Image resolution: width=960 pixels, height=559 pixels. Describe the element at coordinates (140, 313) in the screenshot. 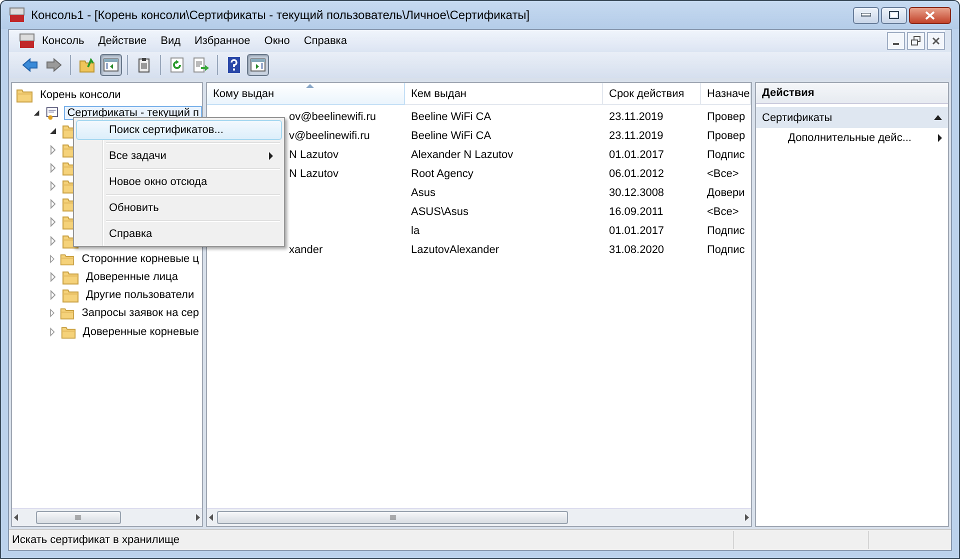

I see `tree-item: Запросы заявок на сер` at that location.